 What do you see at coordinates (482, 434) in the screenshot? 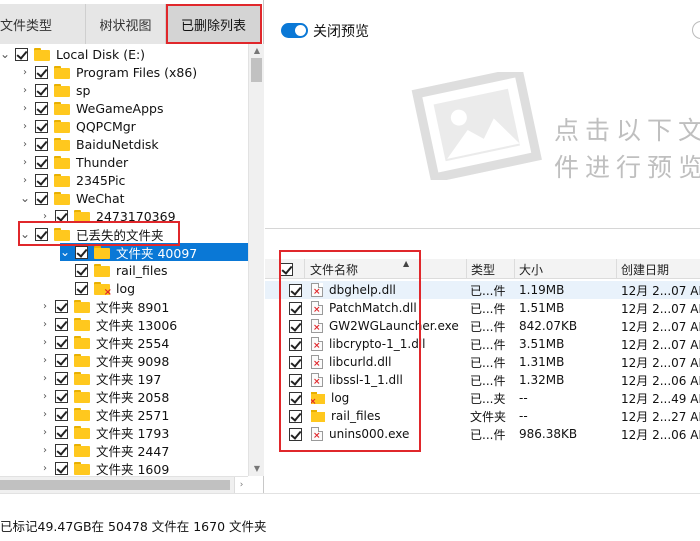
I see `file-row: × unins000.exe 已...件 986.38KB 12月 2...06 AM` at bounding box center [482, 434].